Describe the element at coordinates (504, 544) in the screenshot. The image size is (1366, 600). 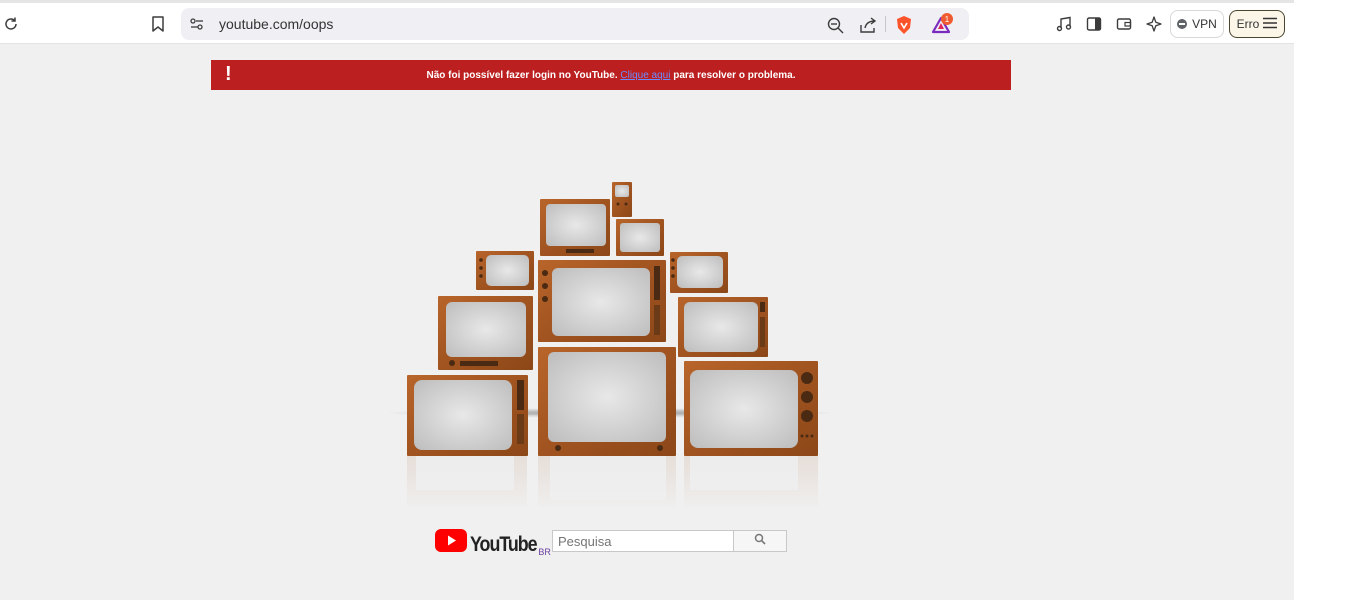
I see `youtube-wordmark: YouTube` at that location.